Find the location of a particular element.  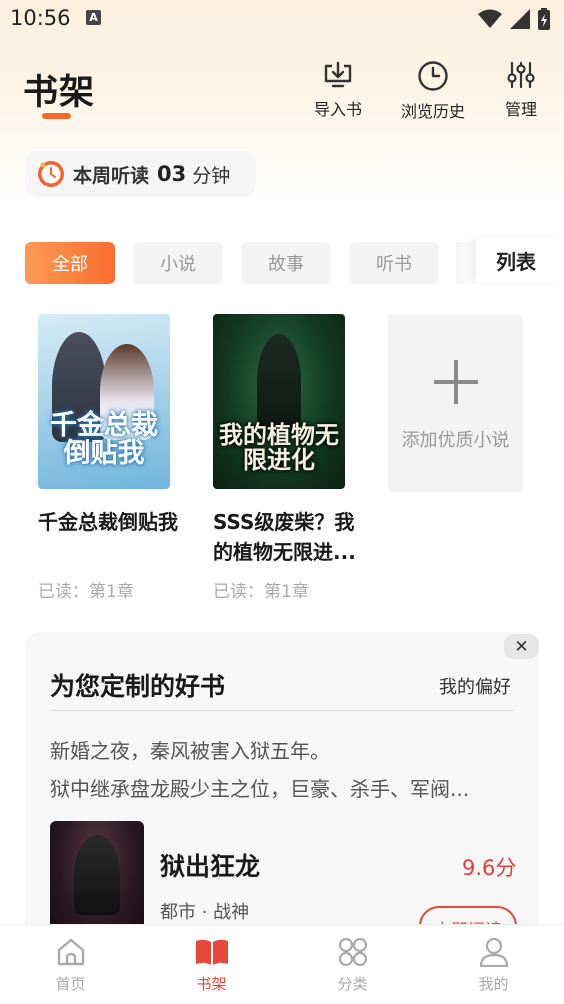

my-preference-link: 我的偏好 is located at coordinates (475, 686).